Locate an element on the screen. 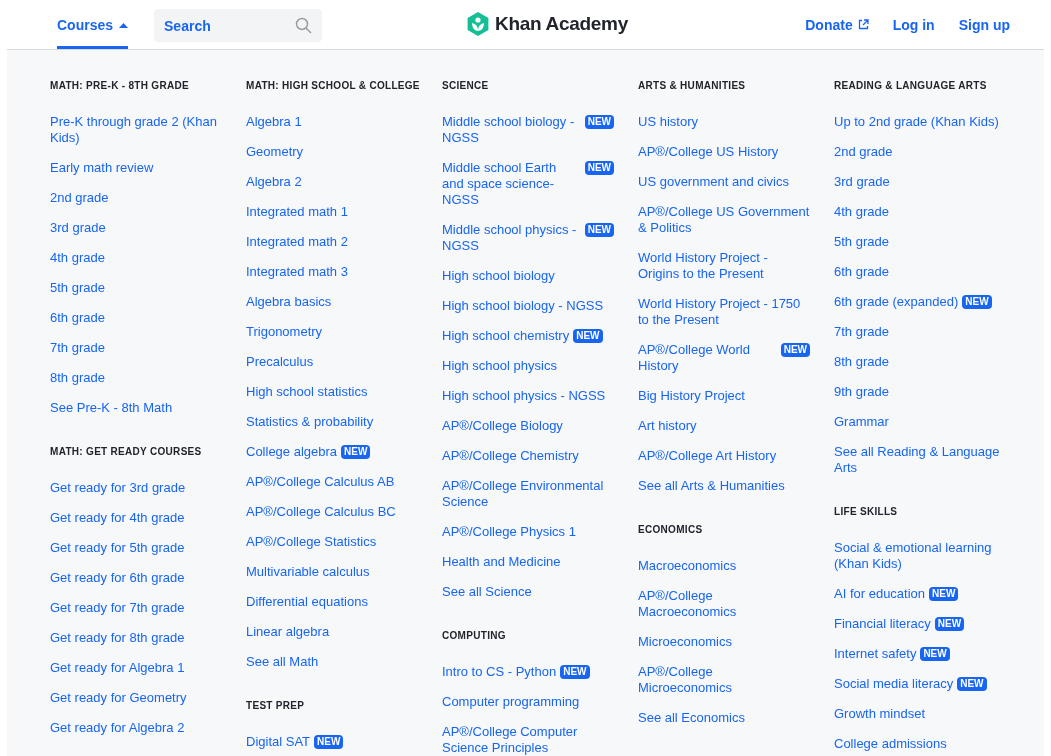 The image size is (1051, 756). course-link: High school biology - NGSS is located at coordinates (523, 306).